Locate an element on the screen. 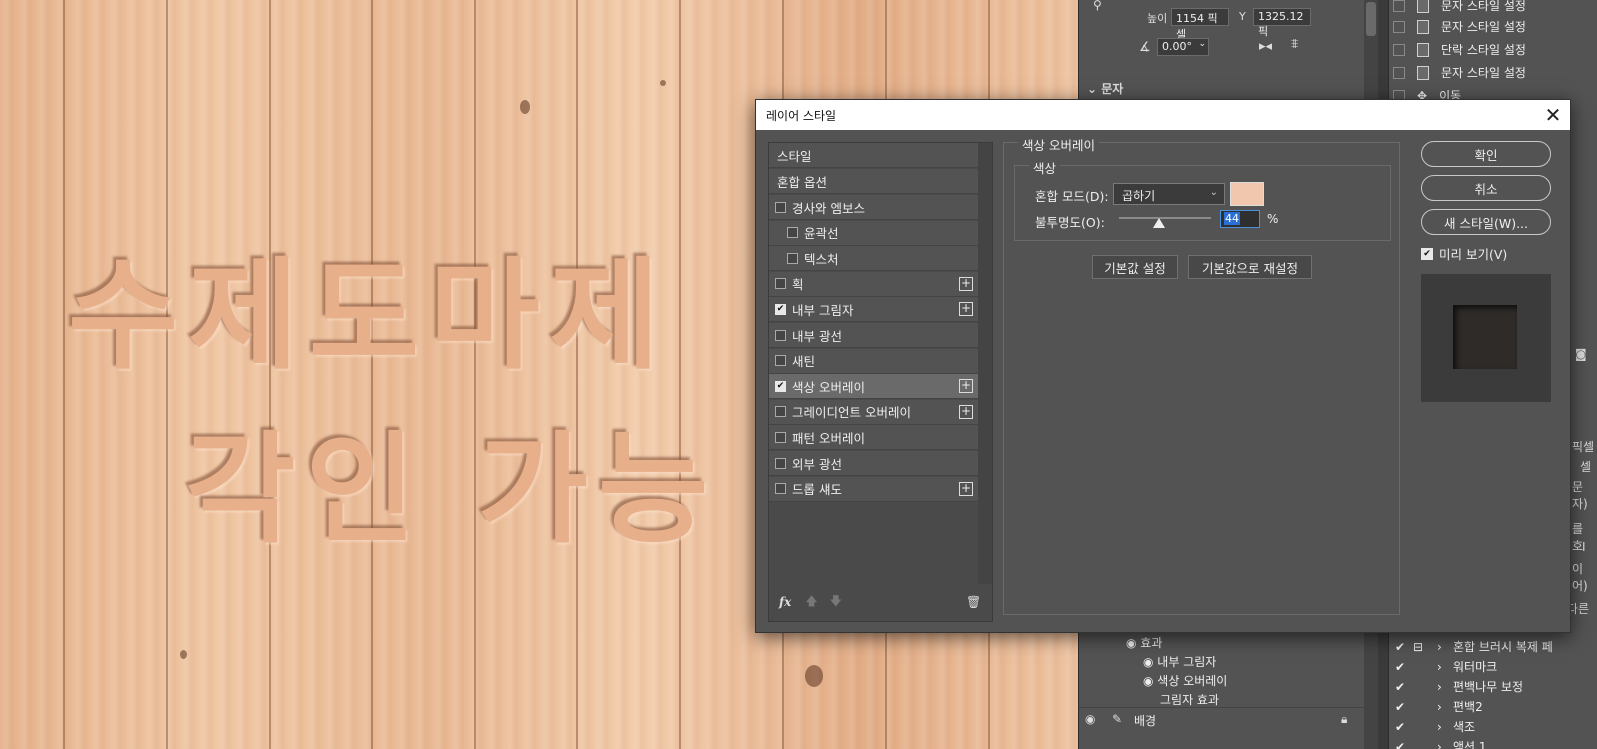  history-item: 단락 스타일 설정 is located at coordinates (1493, 49).